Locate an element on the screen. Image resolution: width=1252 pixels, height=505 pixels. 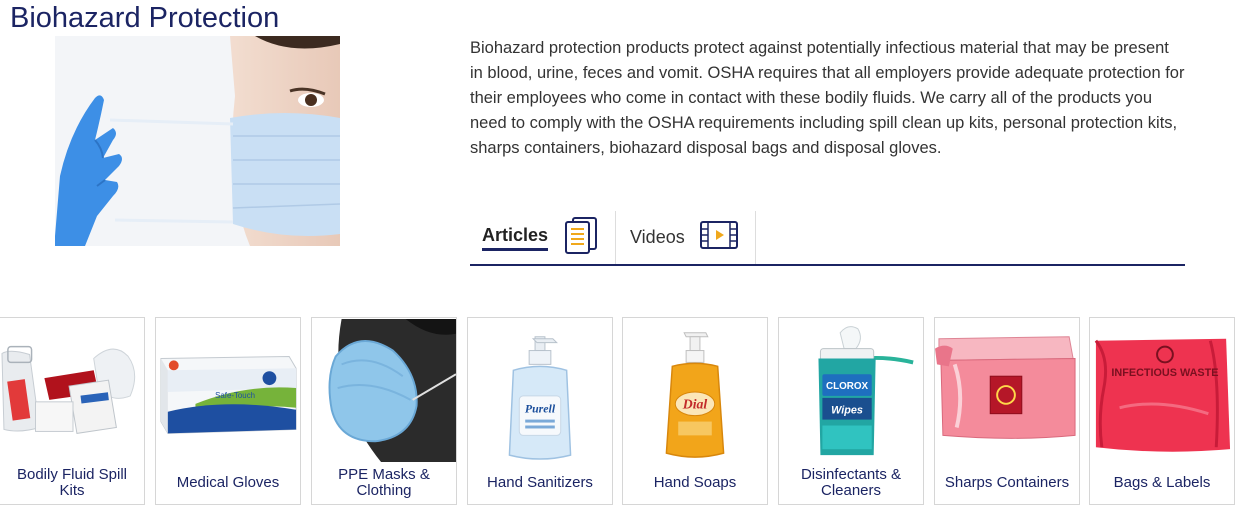
content-tabs: Articles Videos is located at coordinates (827, 238).